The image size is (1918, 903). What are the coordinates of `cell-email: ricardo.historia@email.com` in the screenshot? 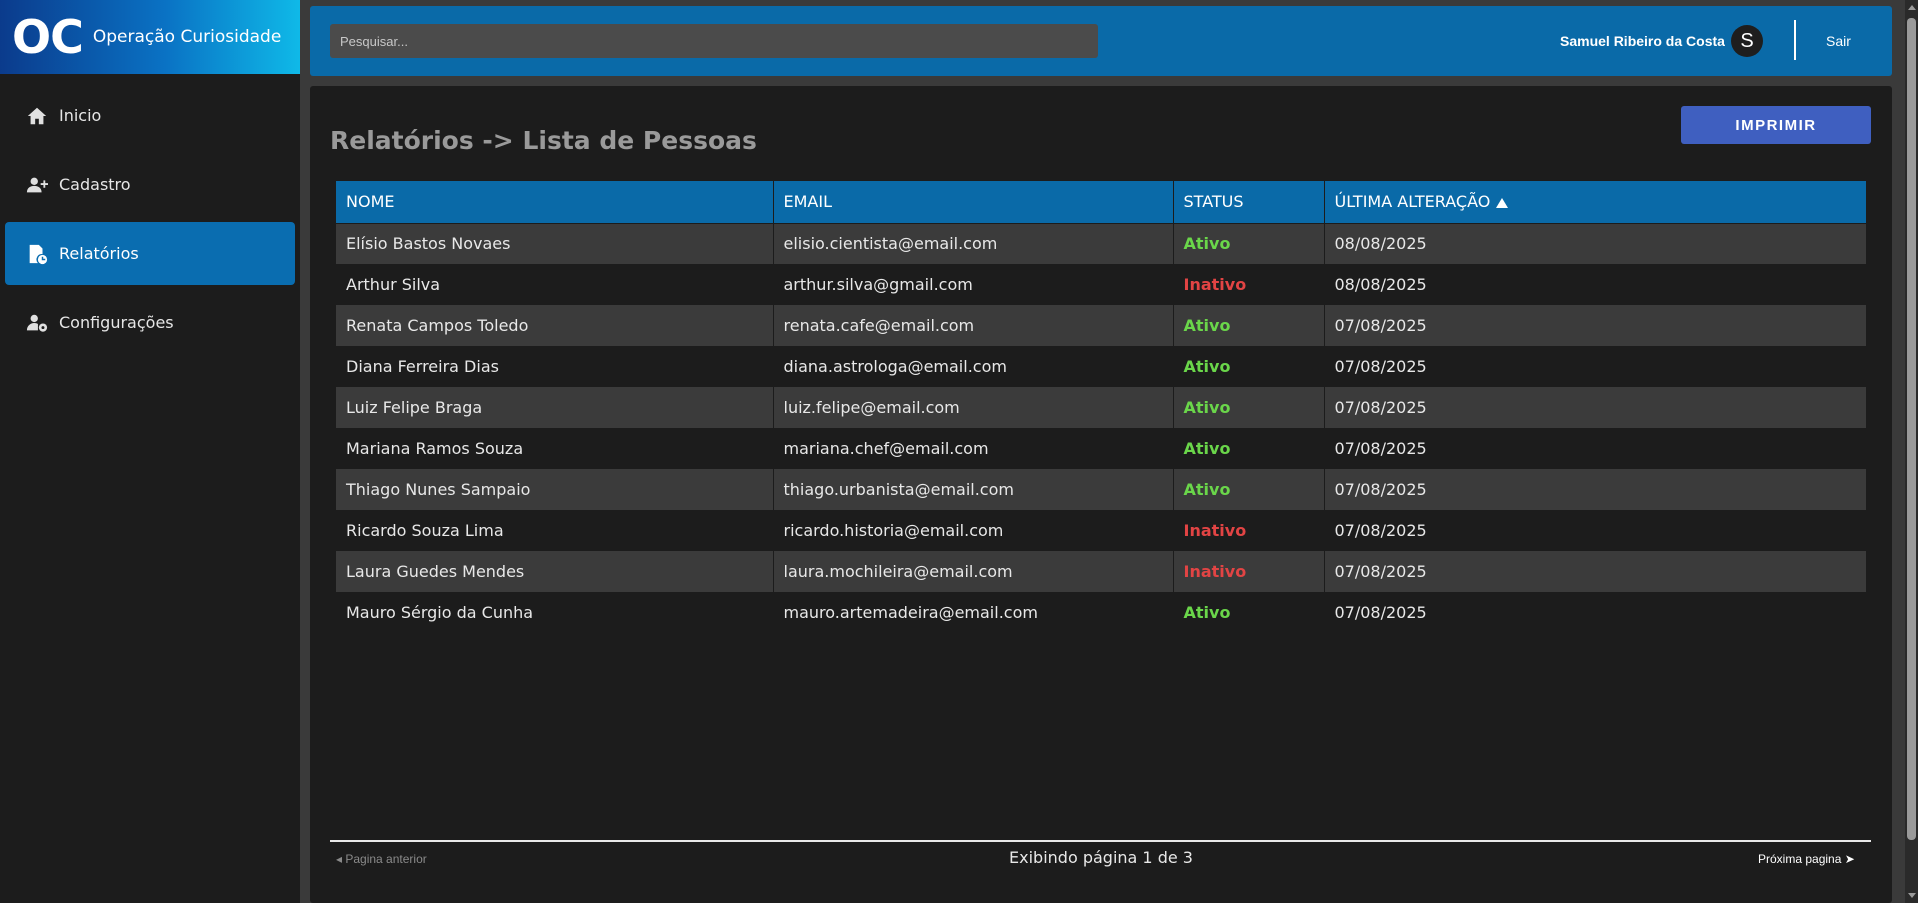 It's located at (973, 530).